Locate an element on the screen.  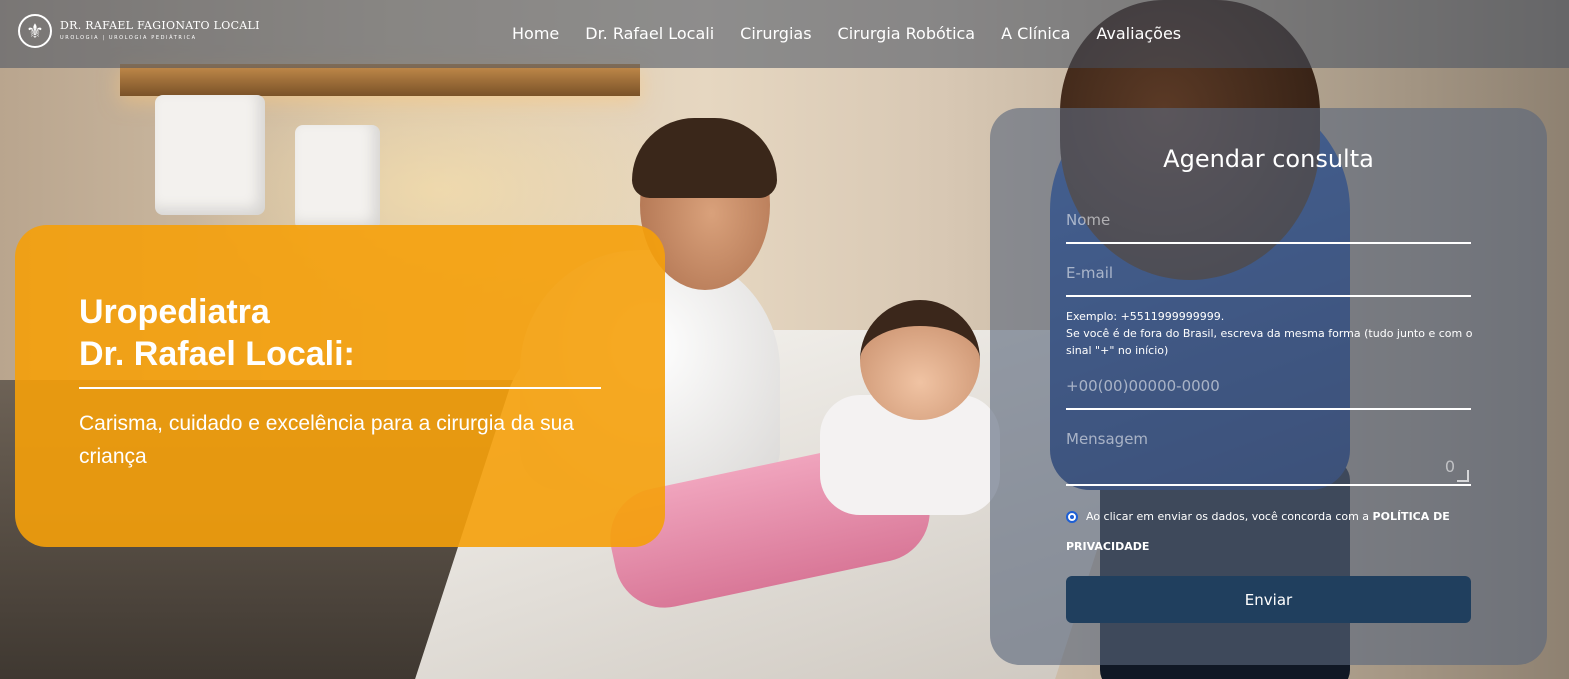
email-field is located at coordinates (1268, 280).